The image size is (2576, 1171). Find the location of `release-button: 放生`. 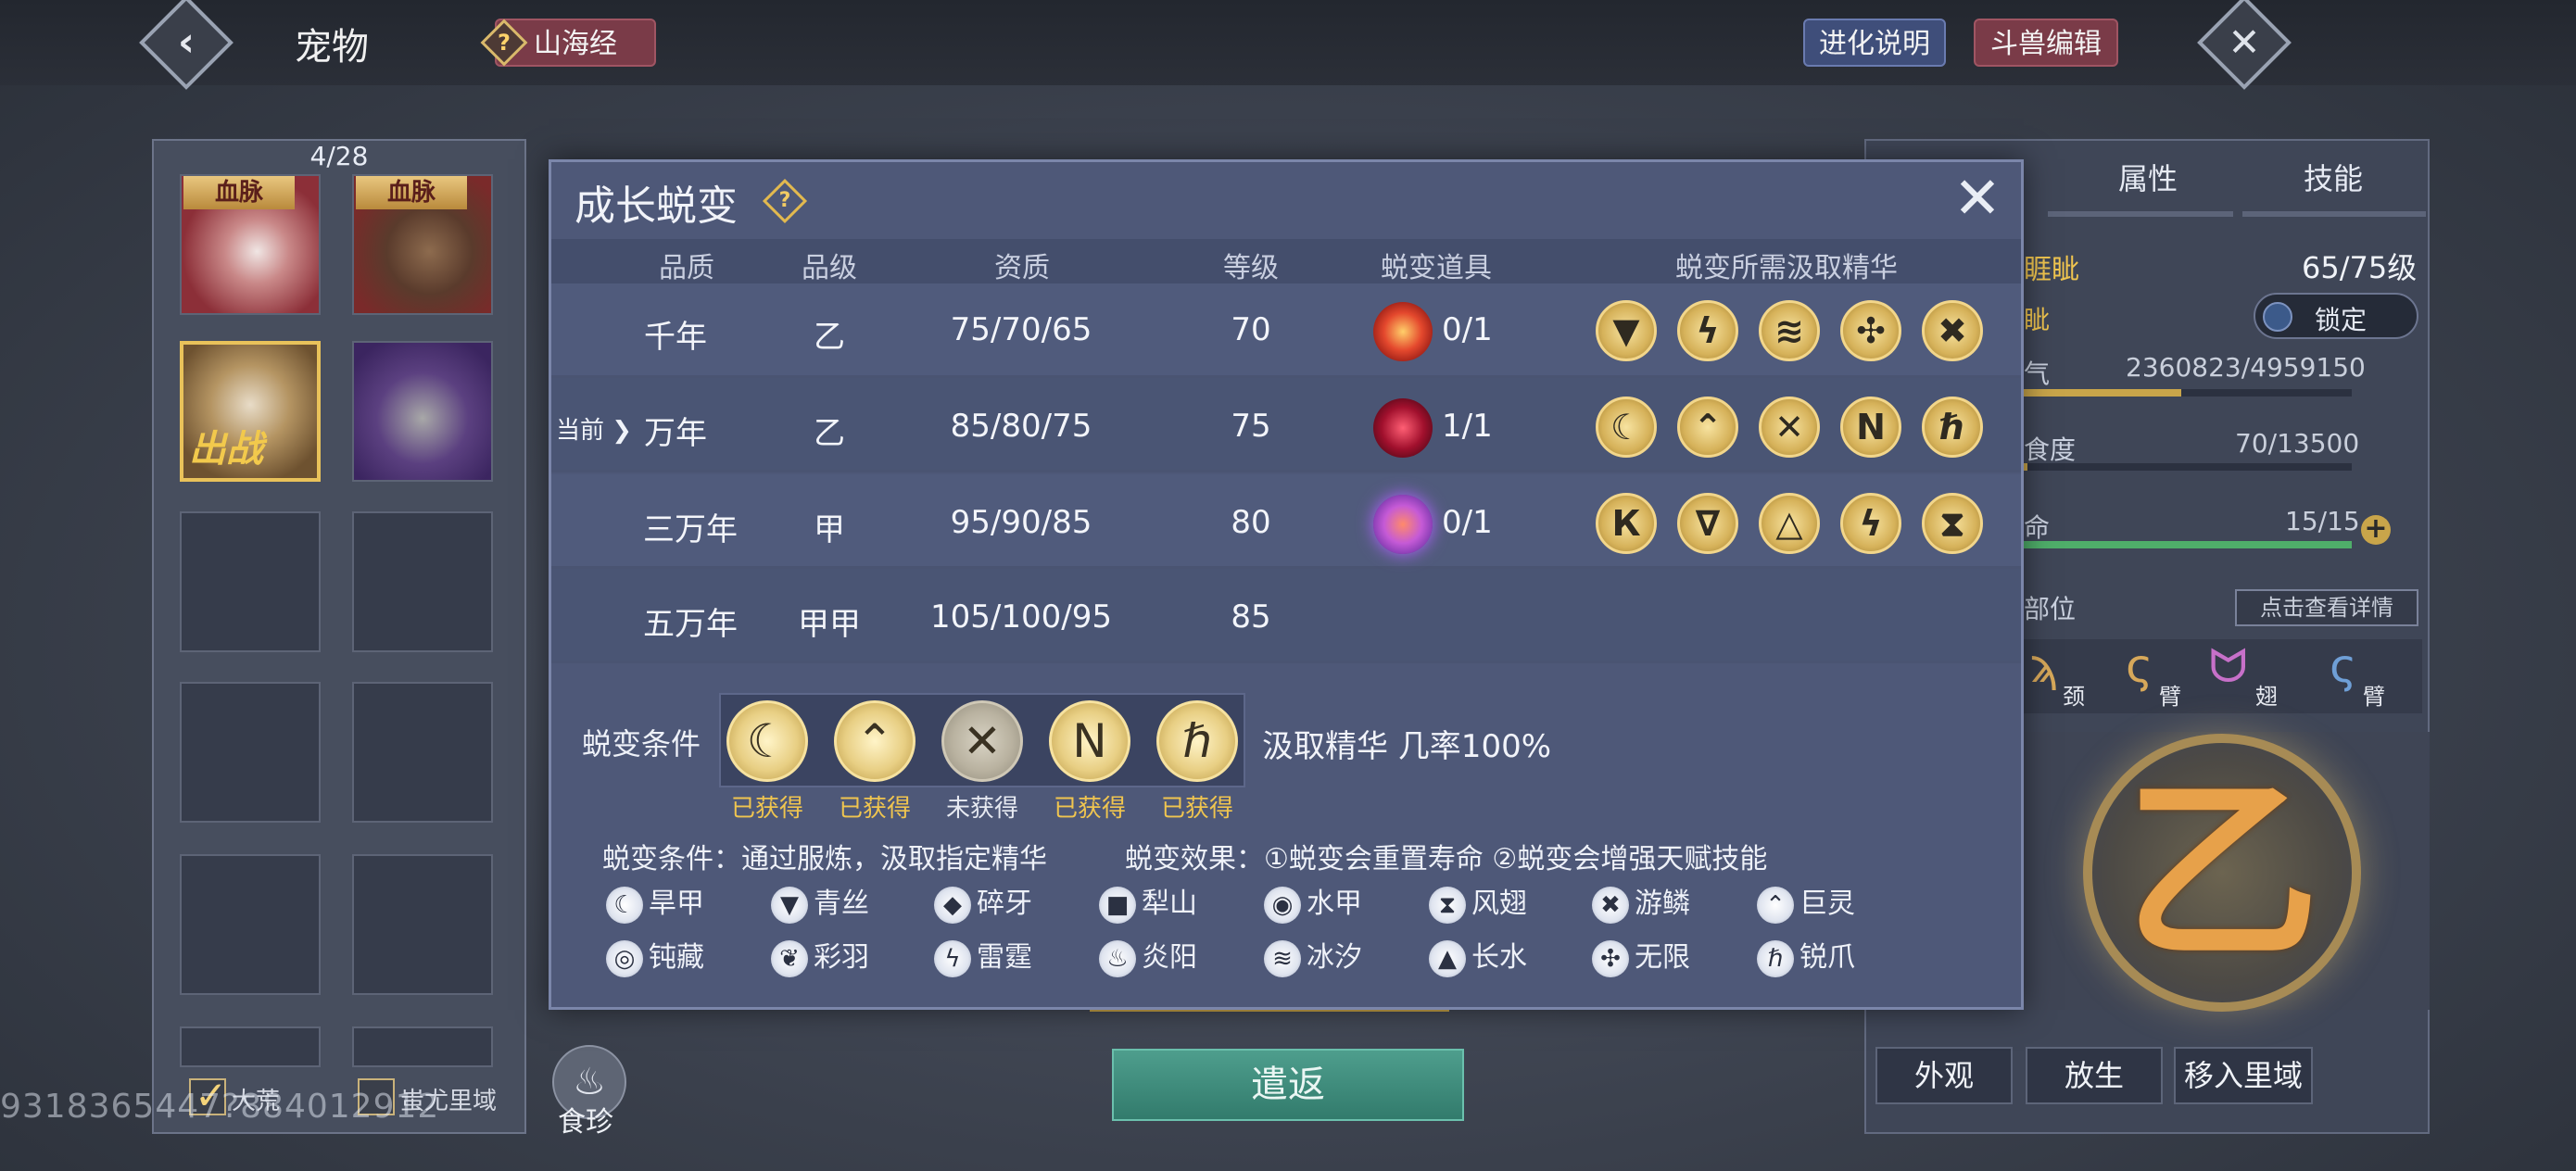

release-button: 放生 is located at coordinates (2094, 1076).